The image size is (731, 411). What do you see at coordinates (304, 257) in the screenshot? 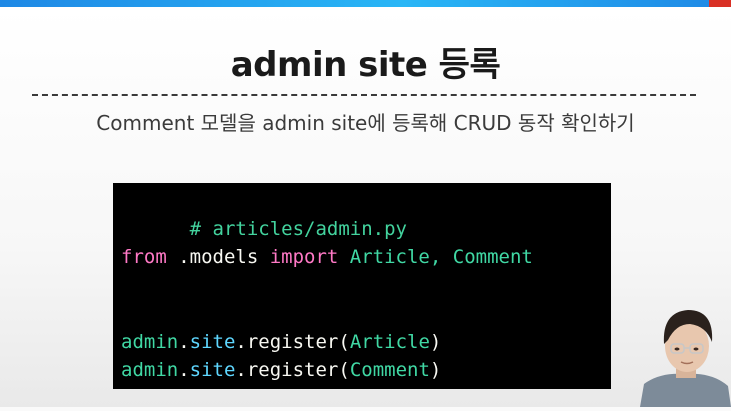
I see `keyword-import: import` at bounding box center [304, 257].